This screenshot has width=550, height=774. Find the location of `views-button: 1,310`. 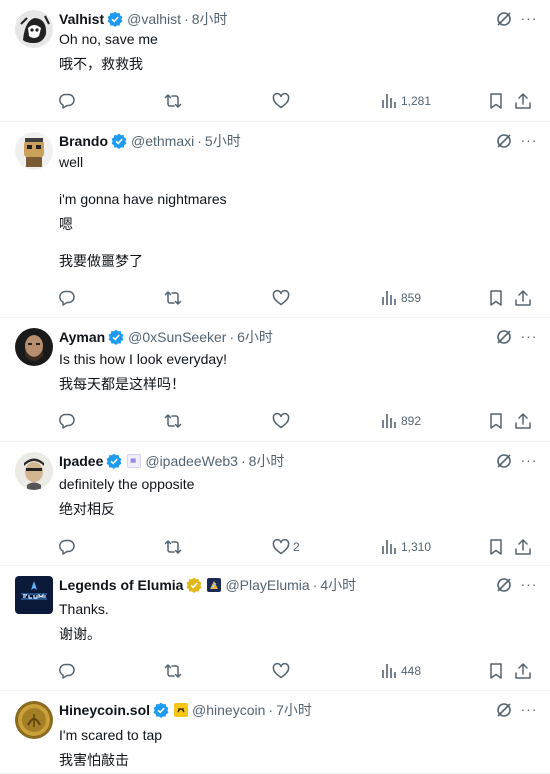

views-button: 1,310 is located at coordinates (405, 547).